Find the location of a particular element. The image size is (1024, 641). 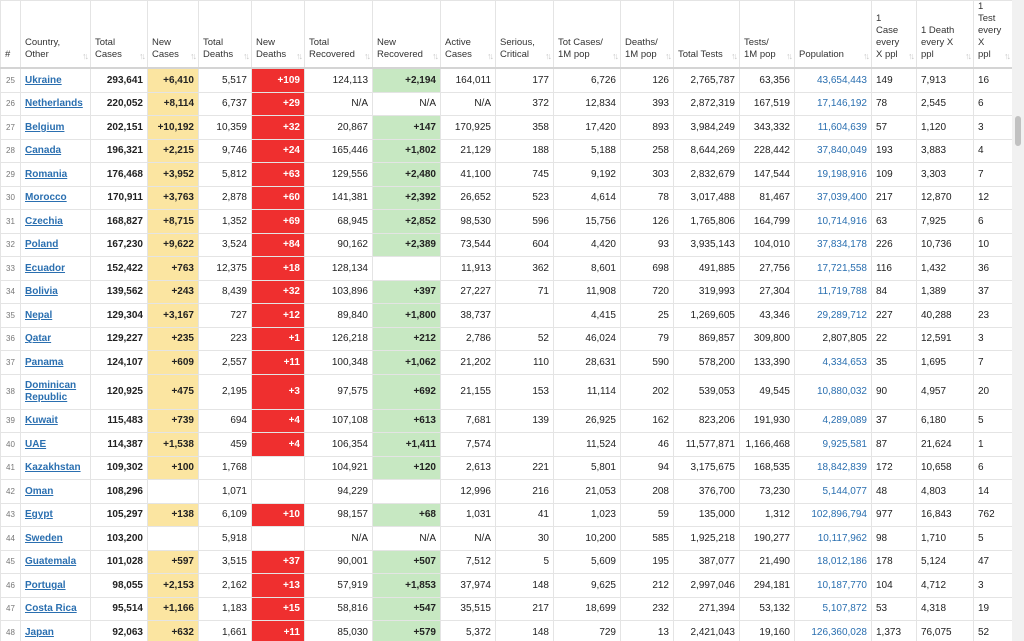

population-link: 17,721,558 is located at coordinates (842, 268).